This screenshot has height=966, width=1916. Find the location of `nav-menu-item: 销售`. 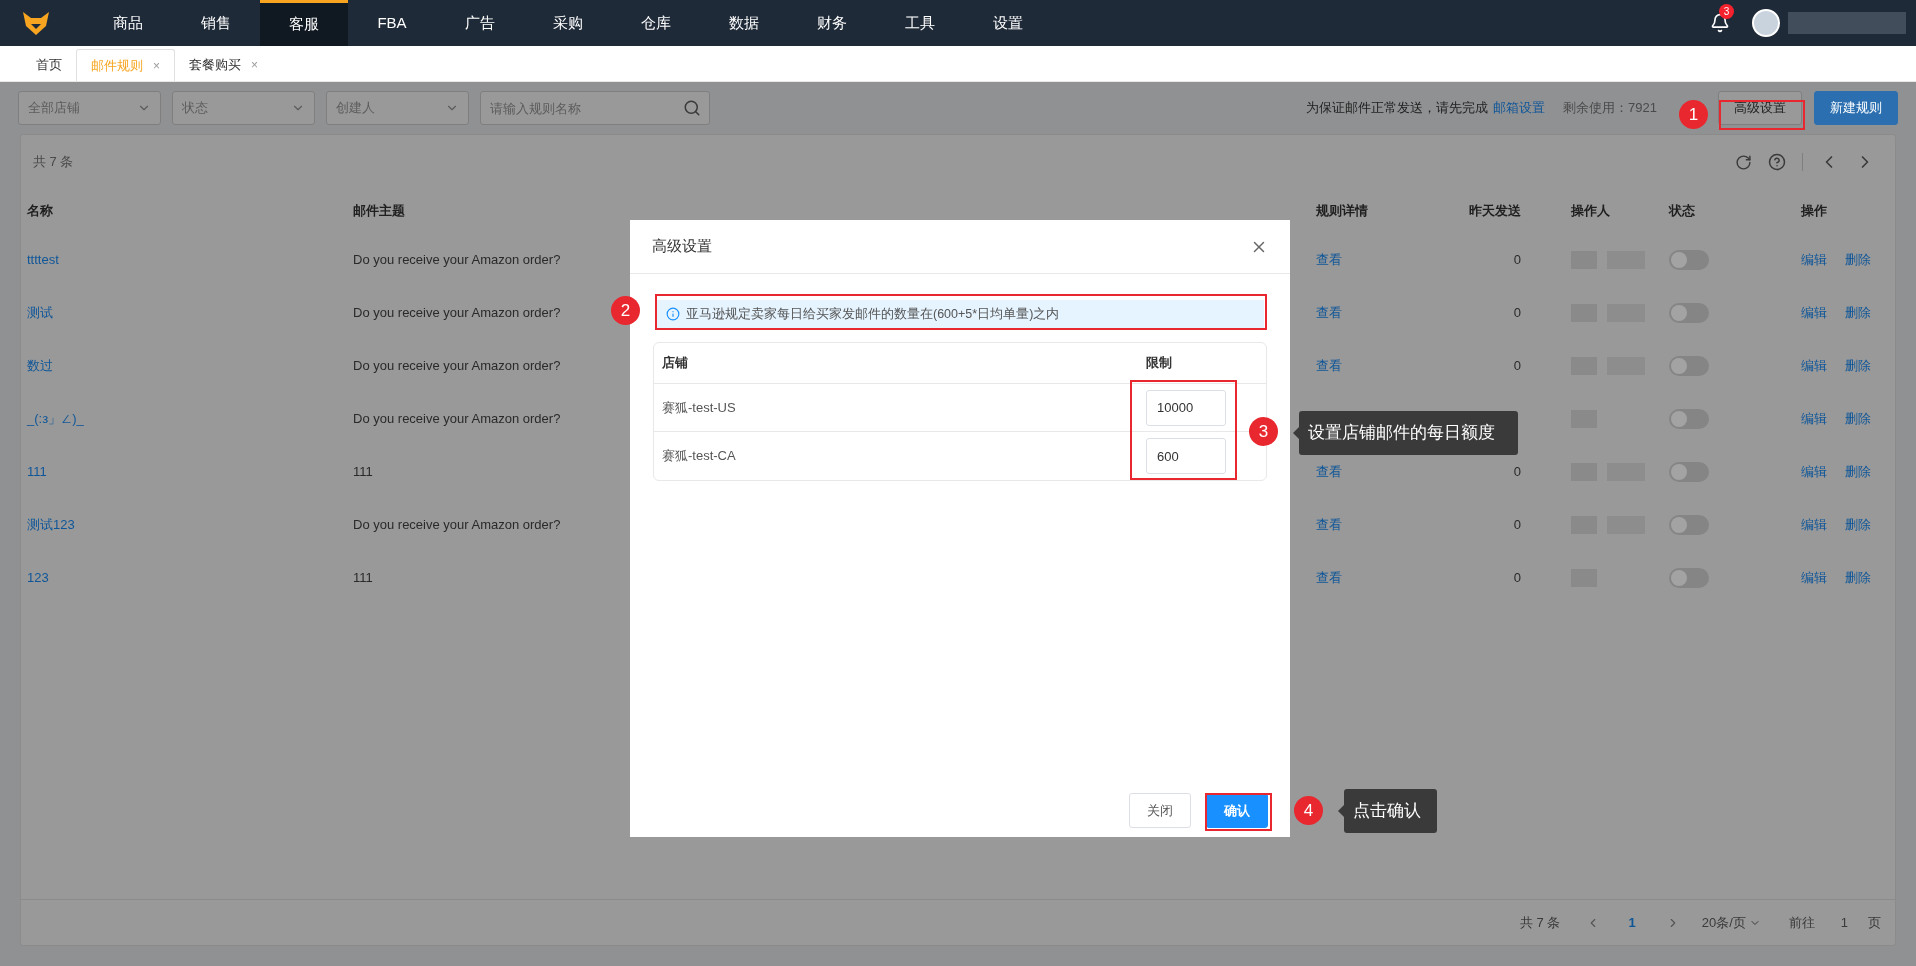

nav-menu-item: 销售 is located at coordinates (216, 23).